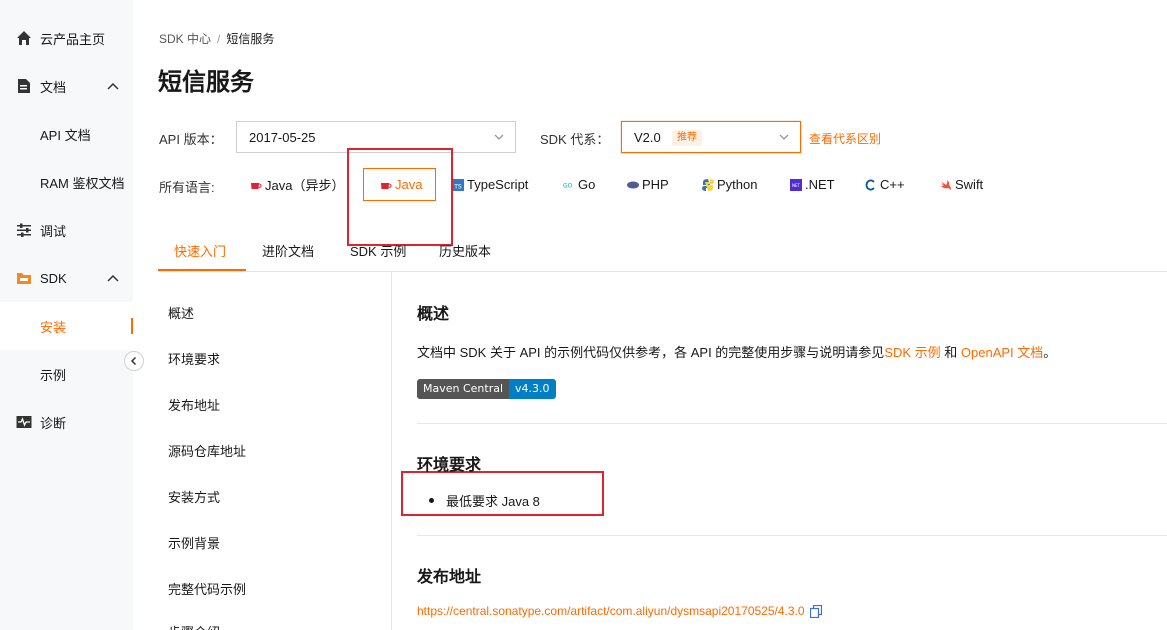  I want to click on sidebar-item-label: 云产品主页, so click(73, 39).